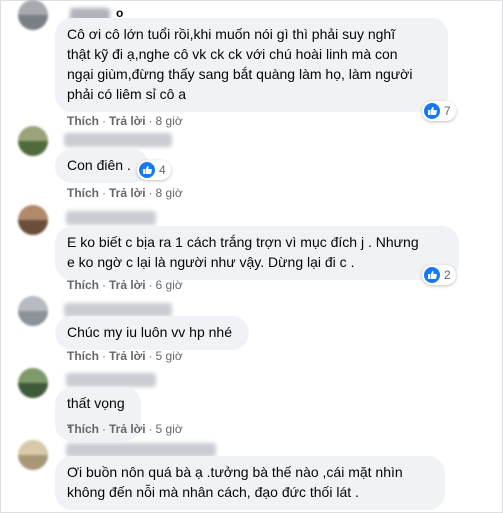 The width and height of the screenshot is (503, 513). What do you see at coordinates (162, 170) in the screenshot?
I see `reaction-count-value: 4` at bounding box center [162, 170].